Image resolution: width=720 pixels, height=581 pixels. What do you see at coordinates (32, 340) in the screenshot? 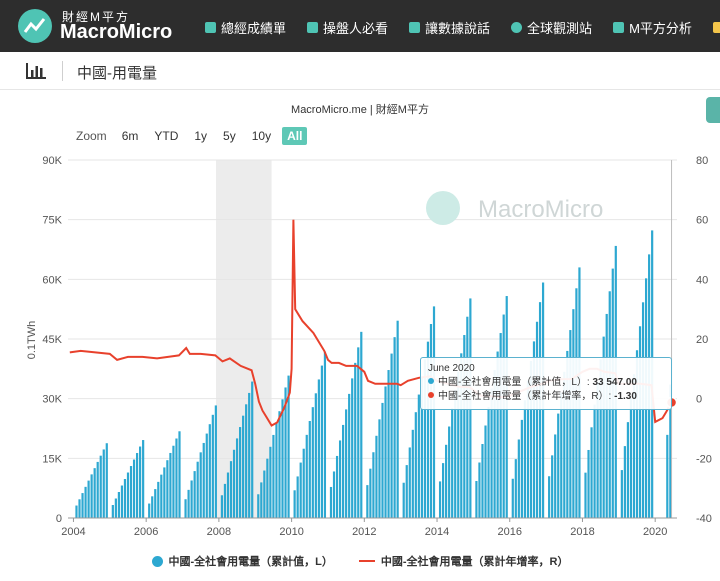
I see `left-axis-title: 0.1TWh` at bounding box center [32, 340].